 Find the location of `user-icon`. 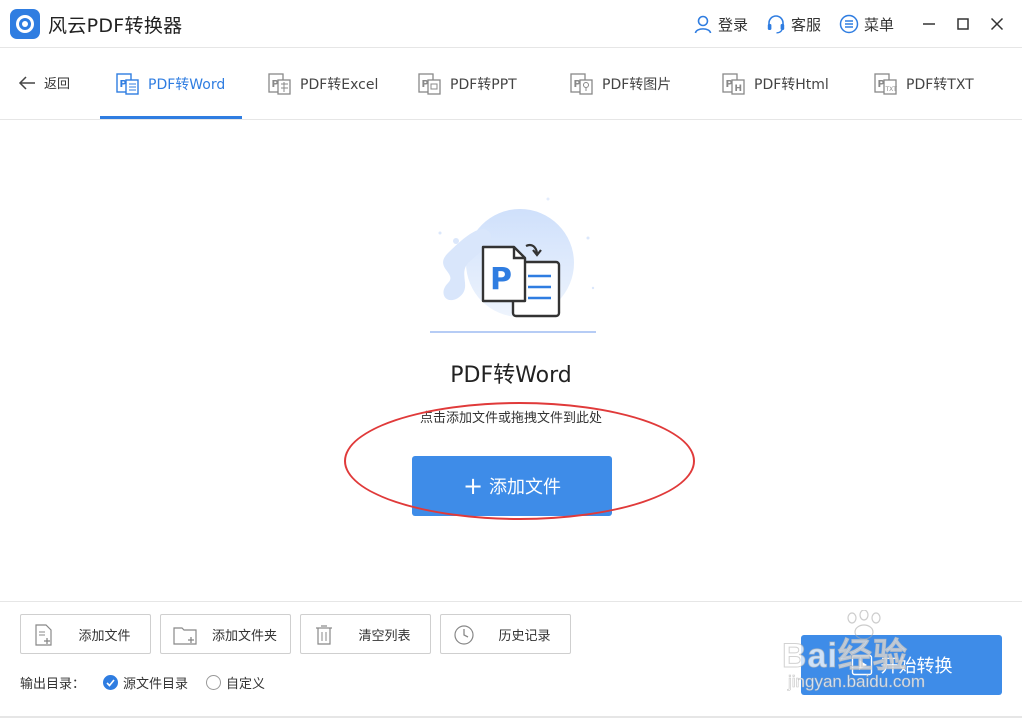

user-icon is located at coordinates (703, 24).